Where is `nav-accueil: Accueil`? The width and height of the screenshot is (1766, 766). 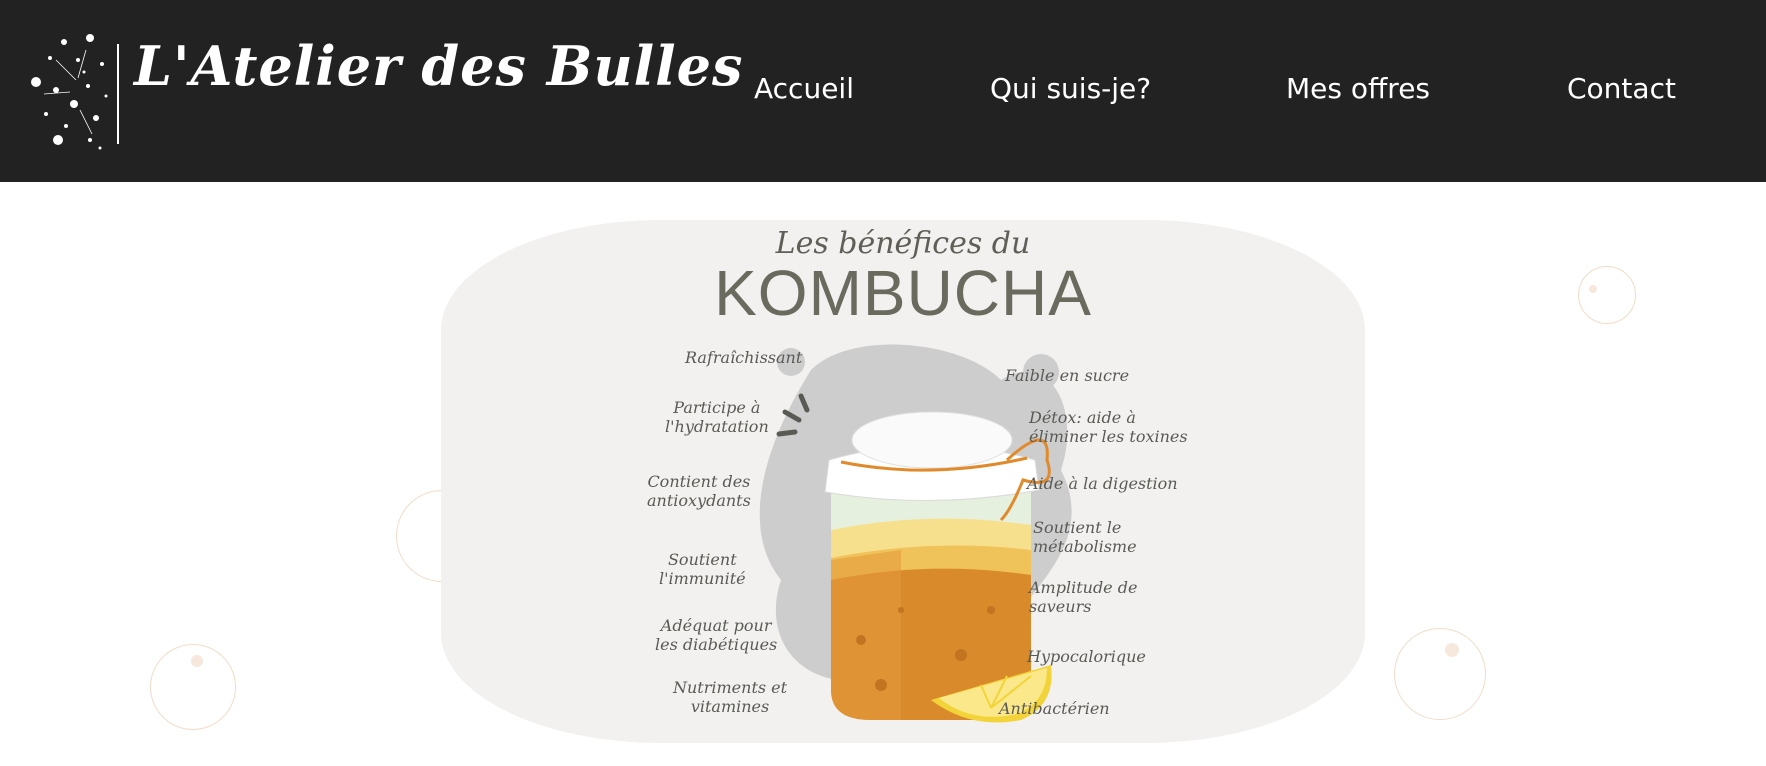
nav-accueil: Accueil is located at coordinates (804, 88).